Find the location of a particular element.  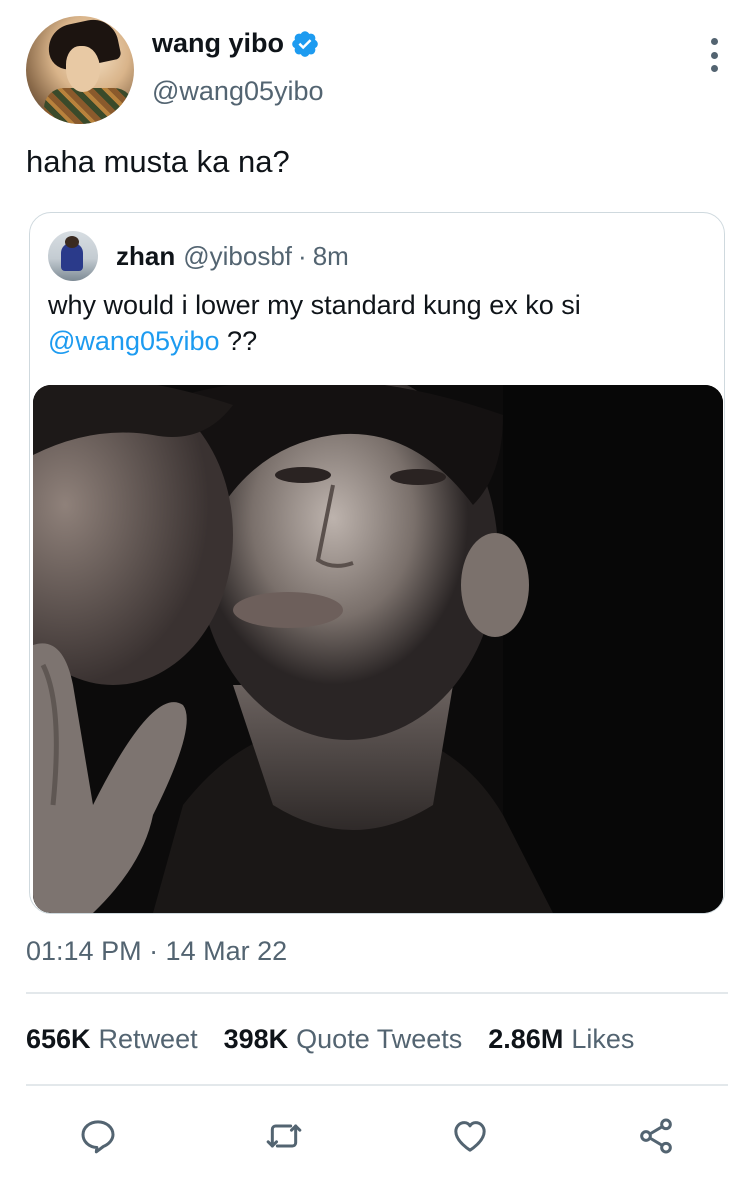

like-icon is located at coordinates (470, 1136).